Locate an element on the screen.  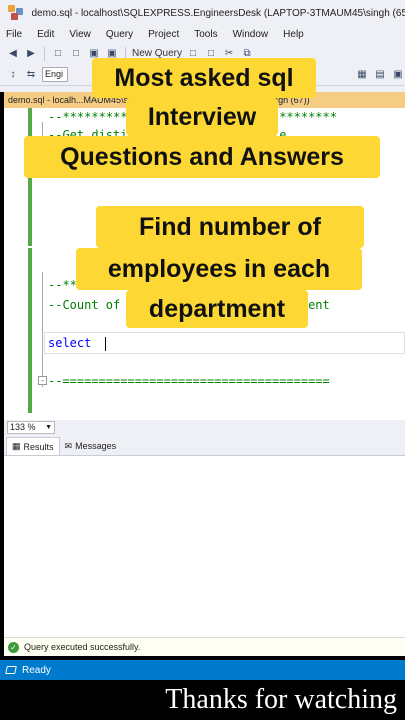
collapse-toggle: - is located at coordinates (42, 380).